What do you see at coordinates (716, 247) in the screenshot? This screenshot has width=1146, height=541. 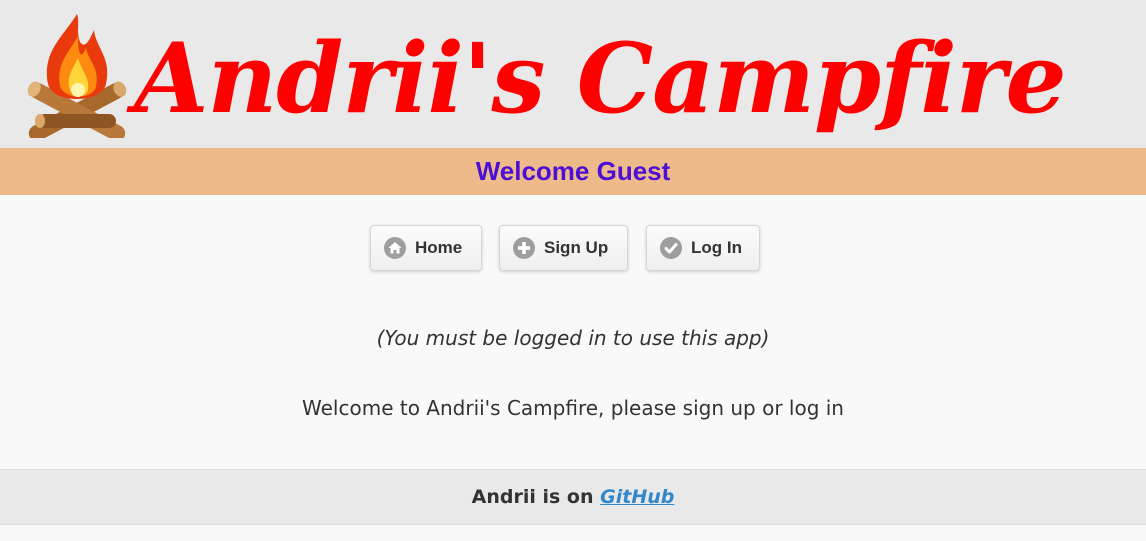 I see `log-in-button-label: Log In` at bounding box center [716, 247].